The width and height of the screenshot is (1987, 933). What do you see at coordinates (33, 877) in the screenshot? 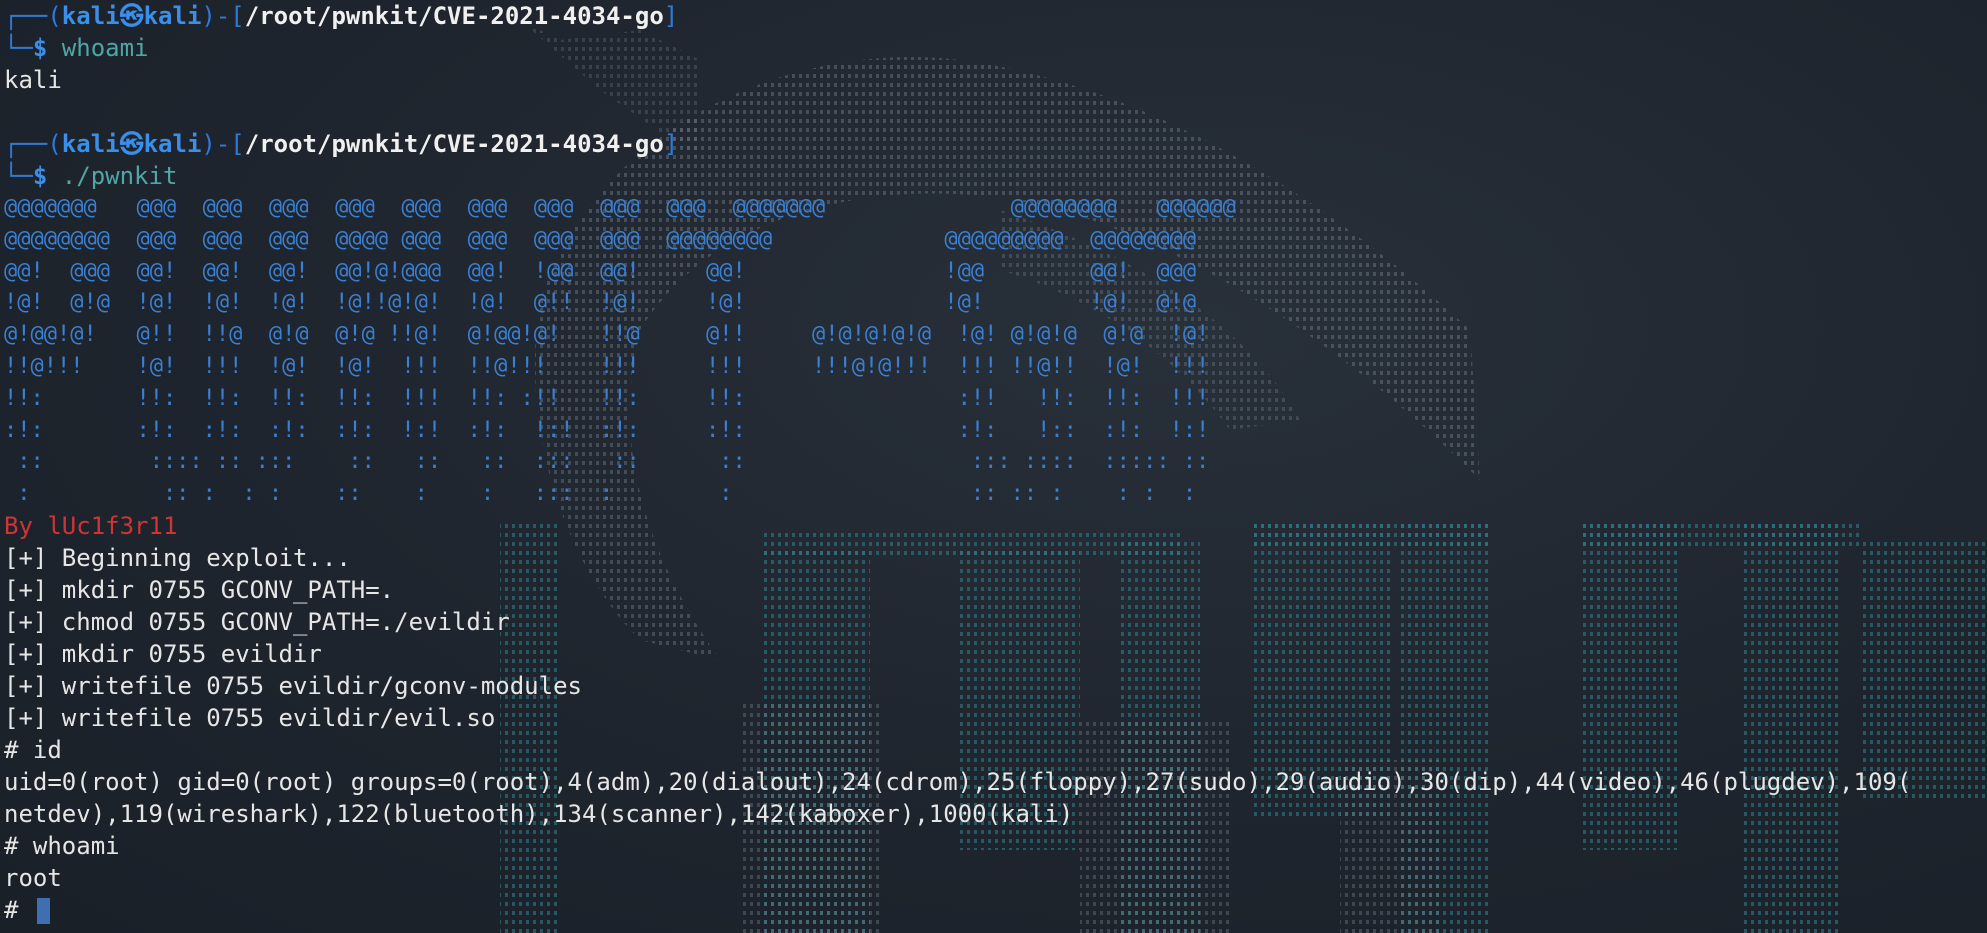
I see `whoami-output: root` at bounding box center [33, 877].